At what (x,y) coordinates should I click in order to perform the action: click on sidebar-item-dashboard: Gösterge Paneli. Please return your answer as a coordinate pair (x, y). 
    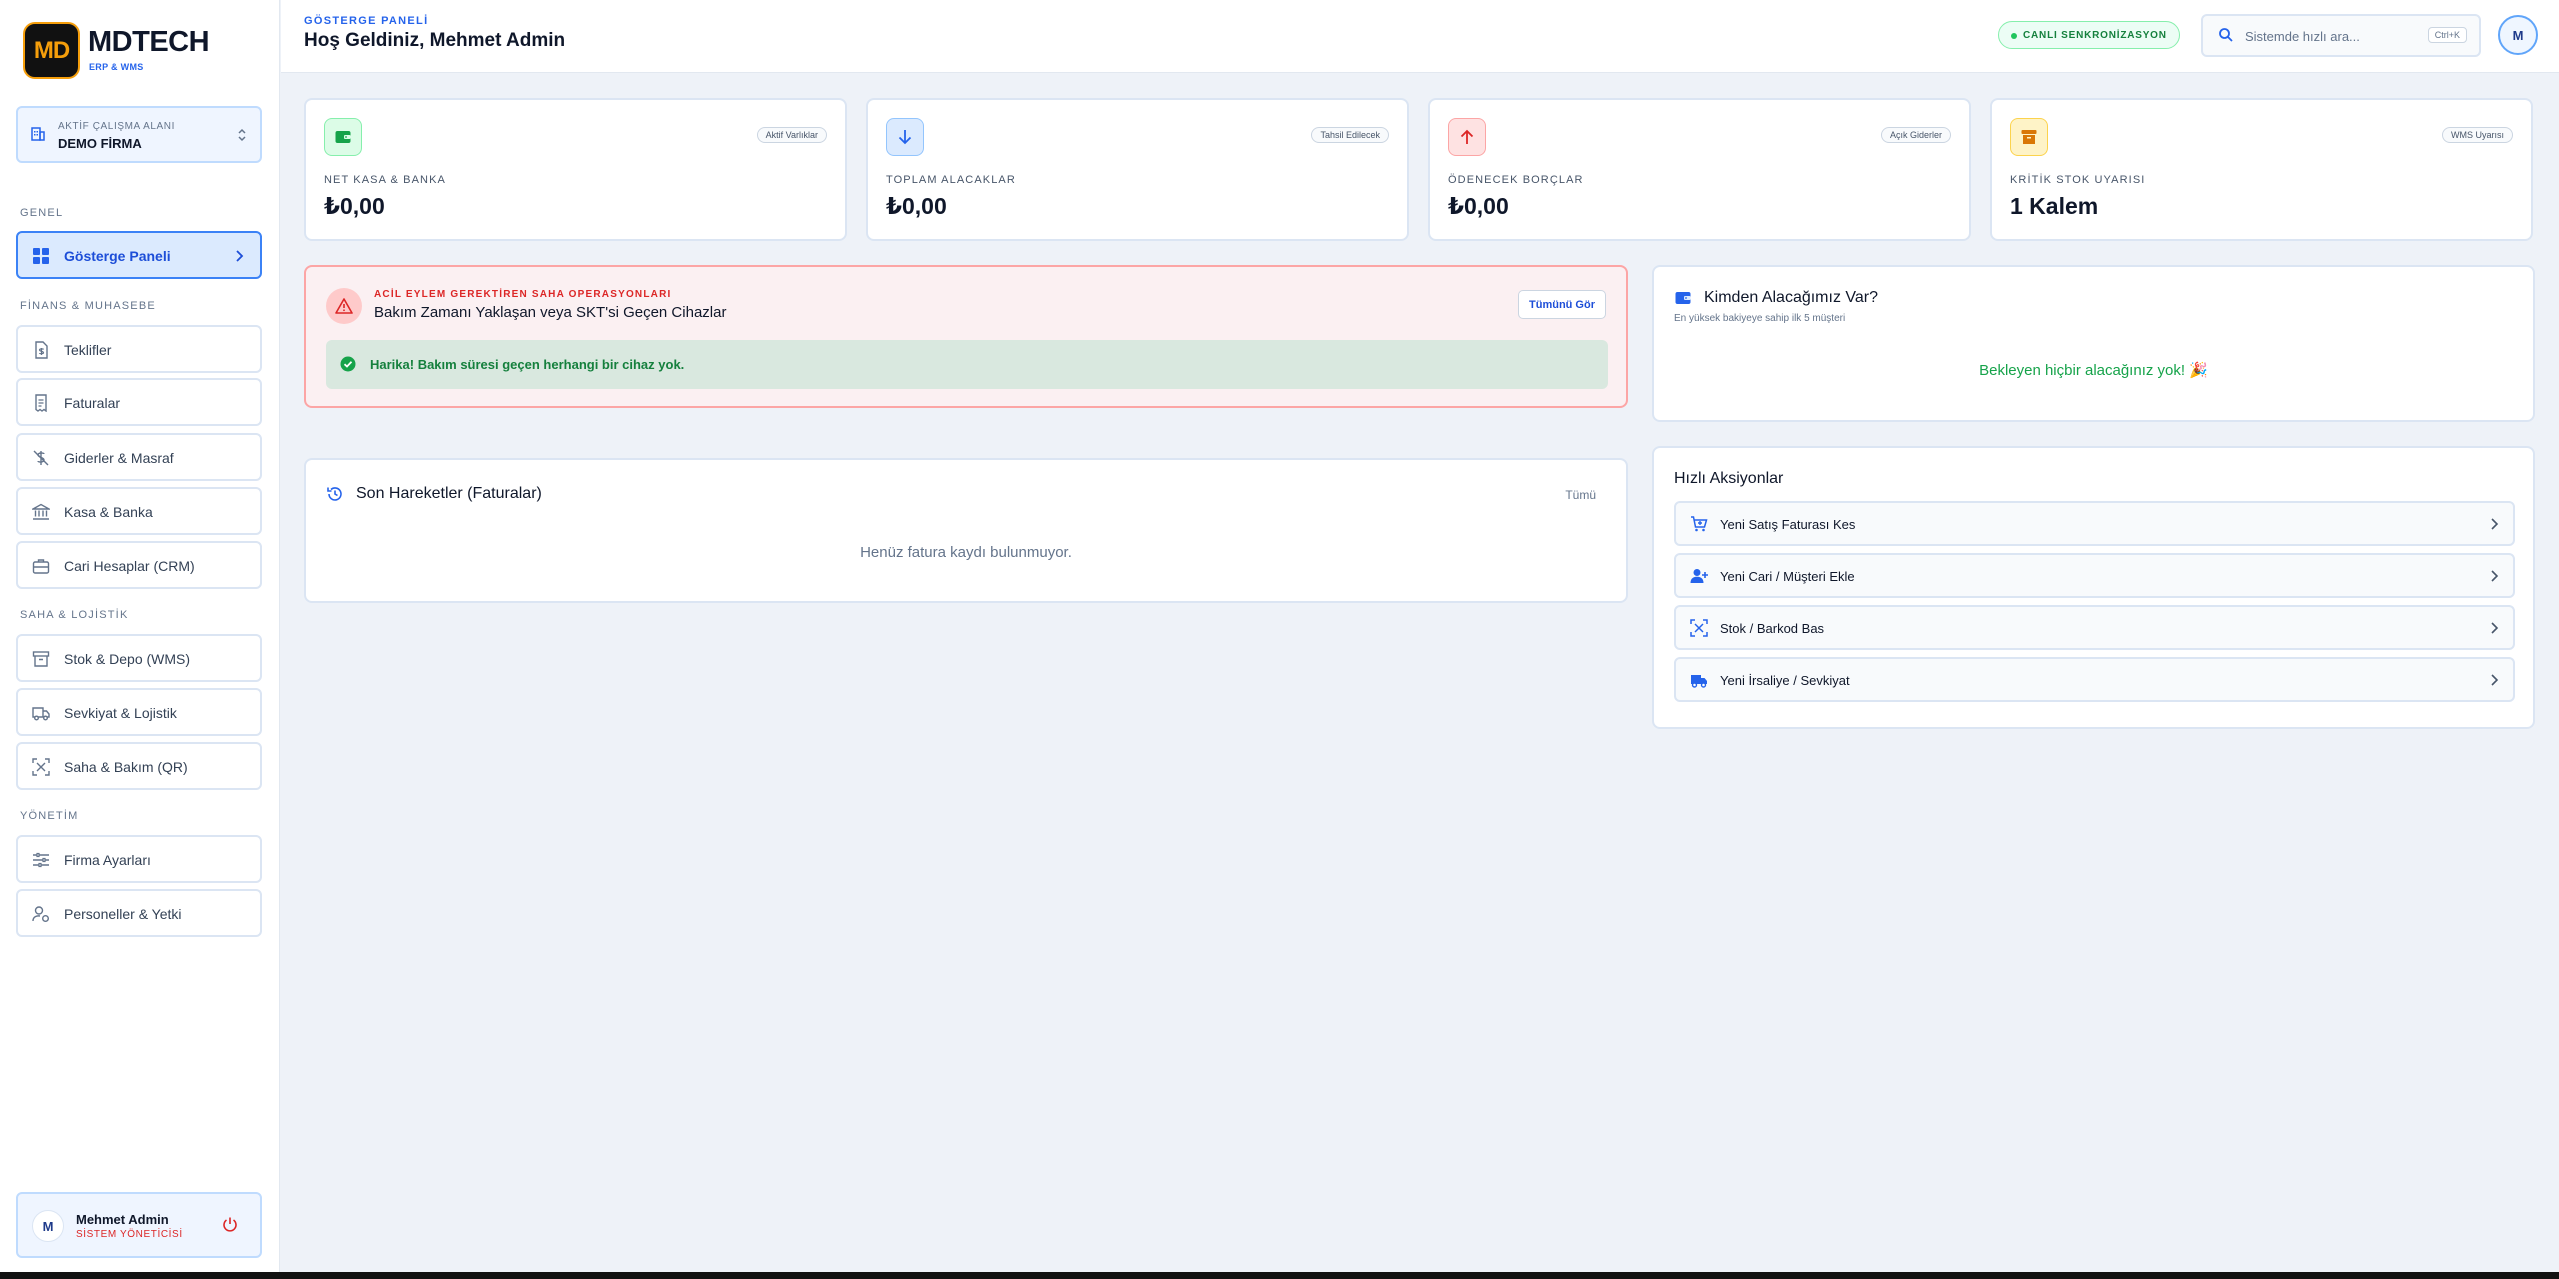
    Looking at the image, I should click on (139, 255).